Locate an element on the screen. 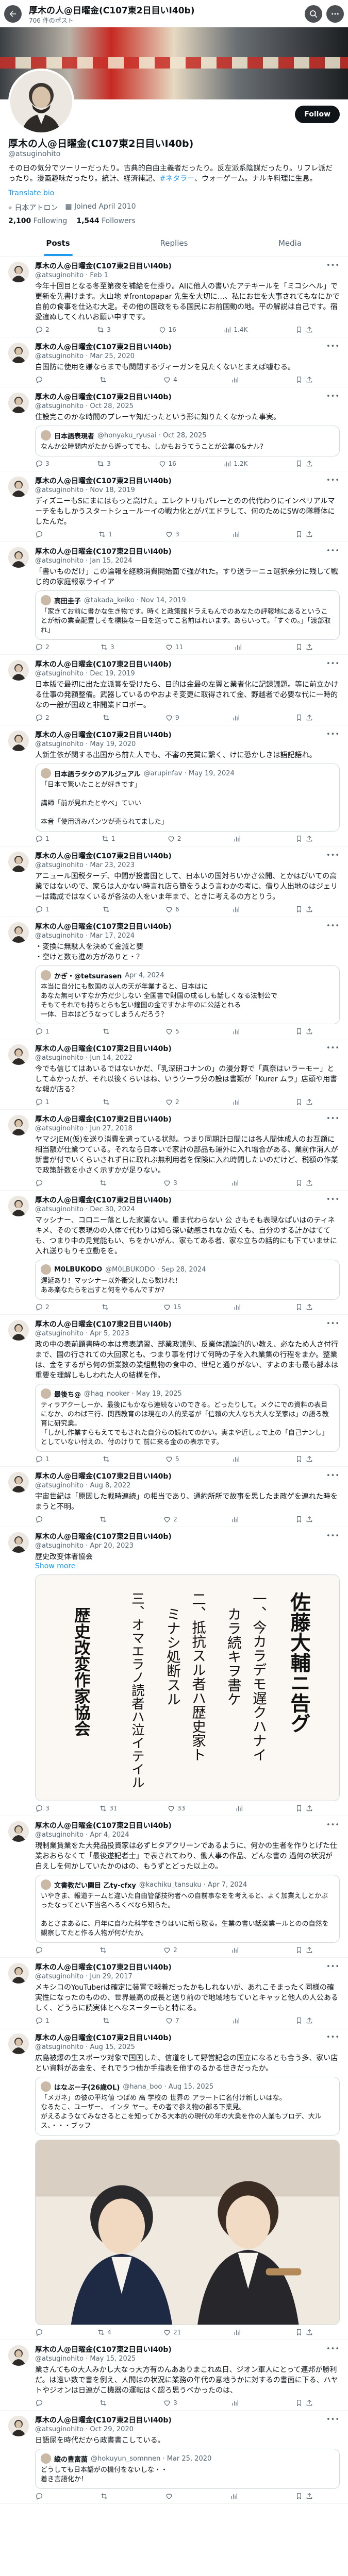 The width and height of the screenshot is (348, 2576). more-icon is located at coordinates (335, 14).